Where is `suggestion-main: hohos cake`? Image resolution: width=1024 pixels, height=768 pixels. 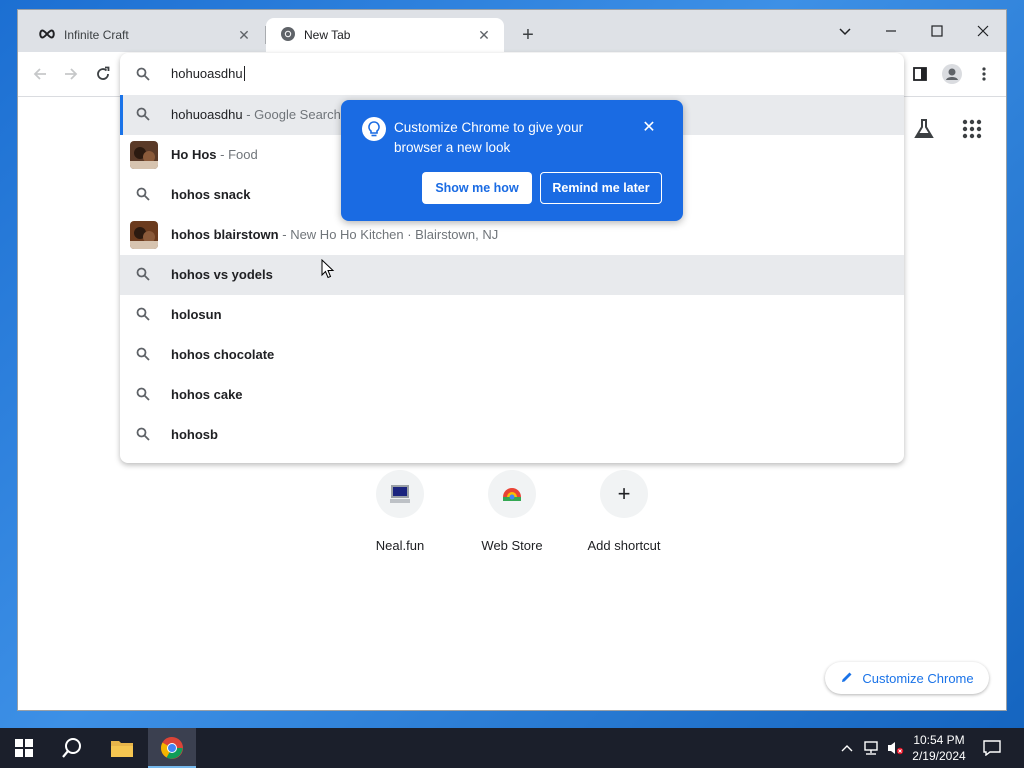
suggestion-main: hohos cake is located at coordinates (207, 394).